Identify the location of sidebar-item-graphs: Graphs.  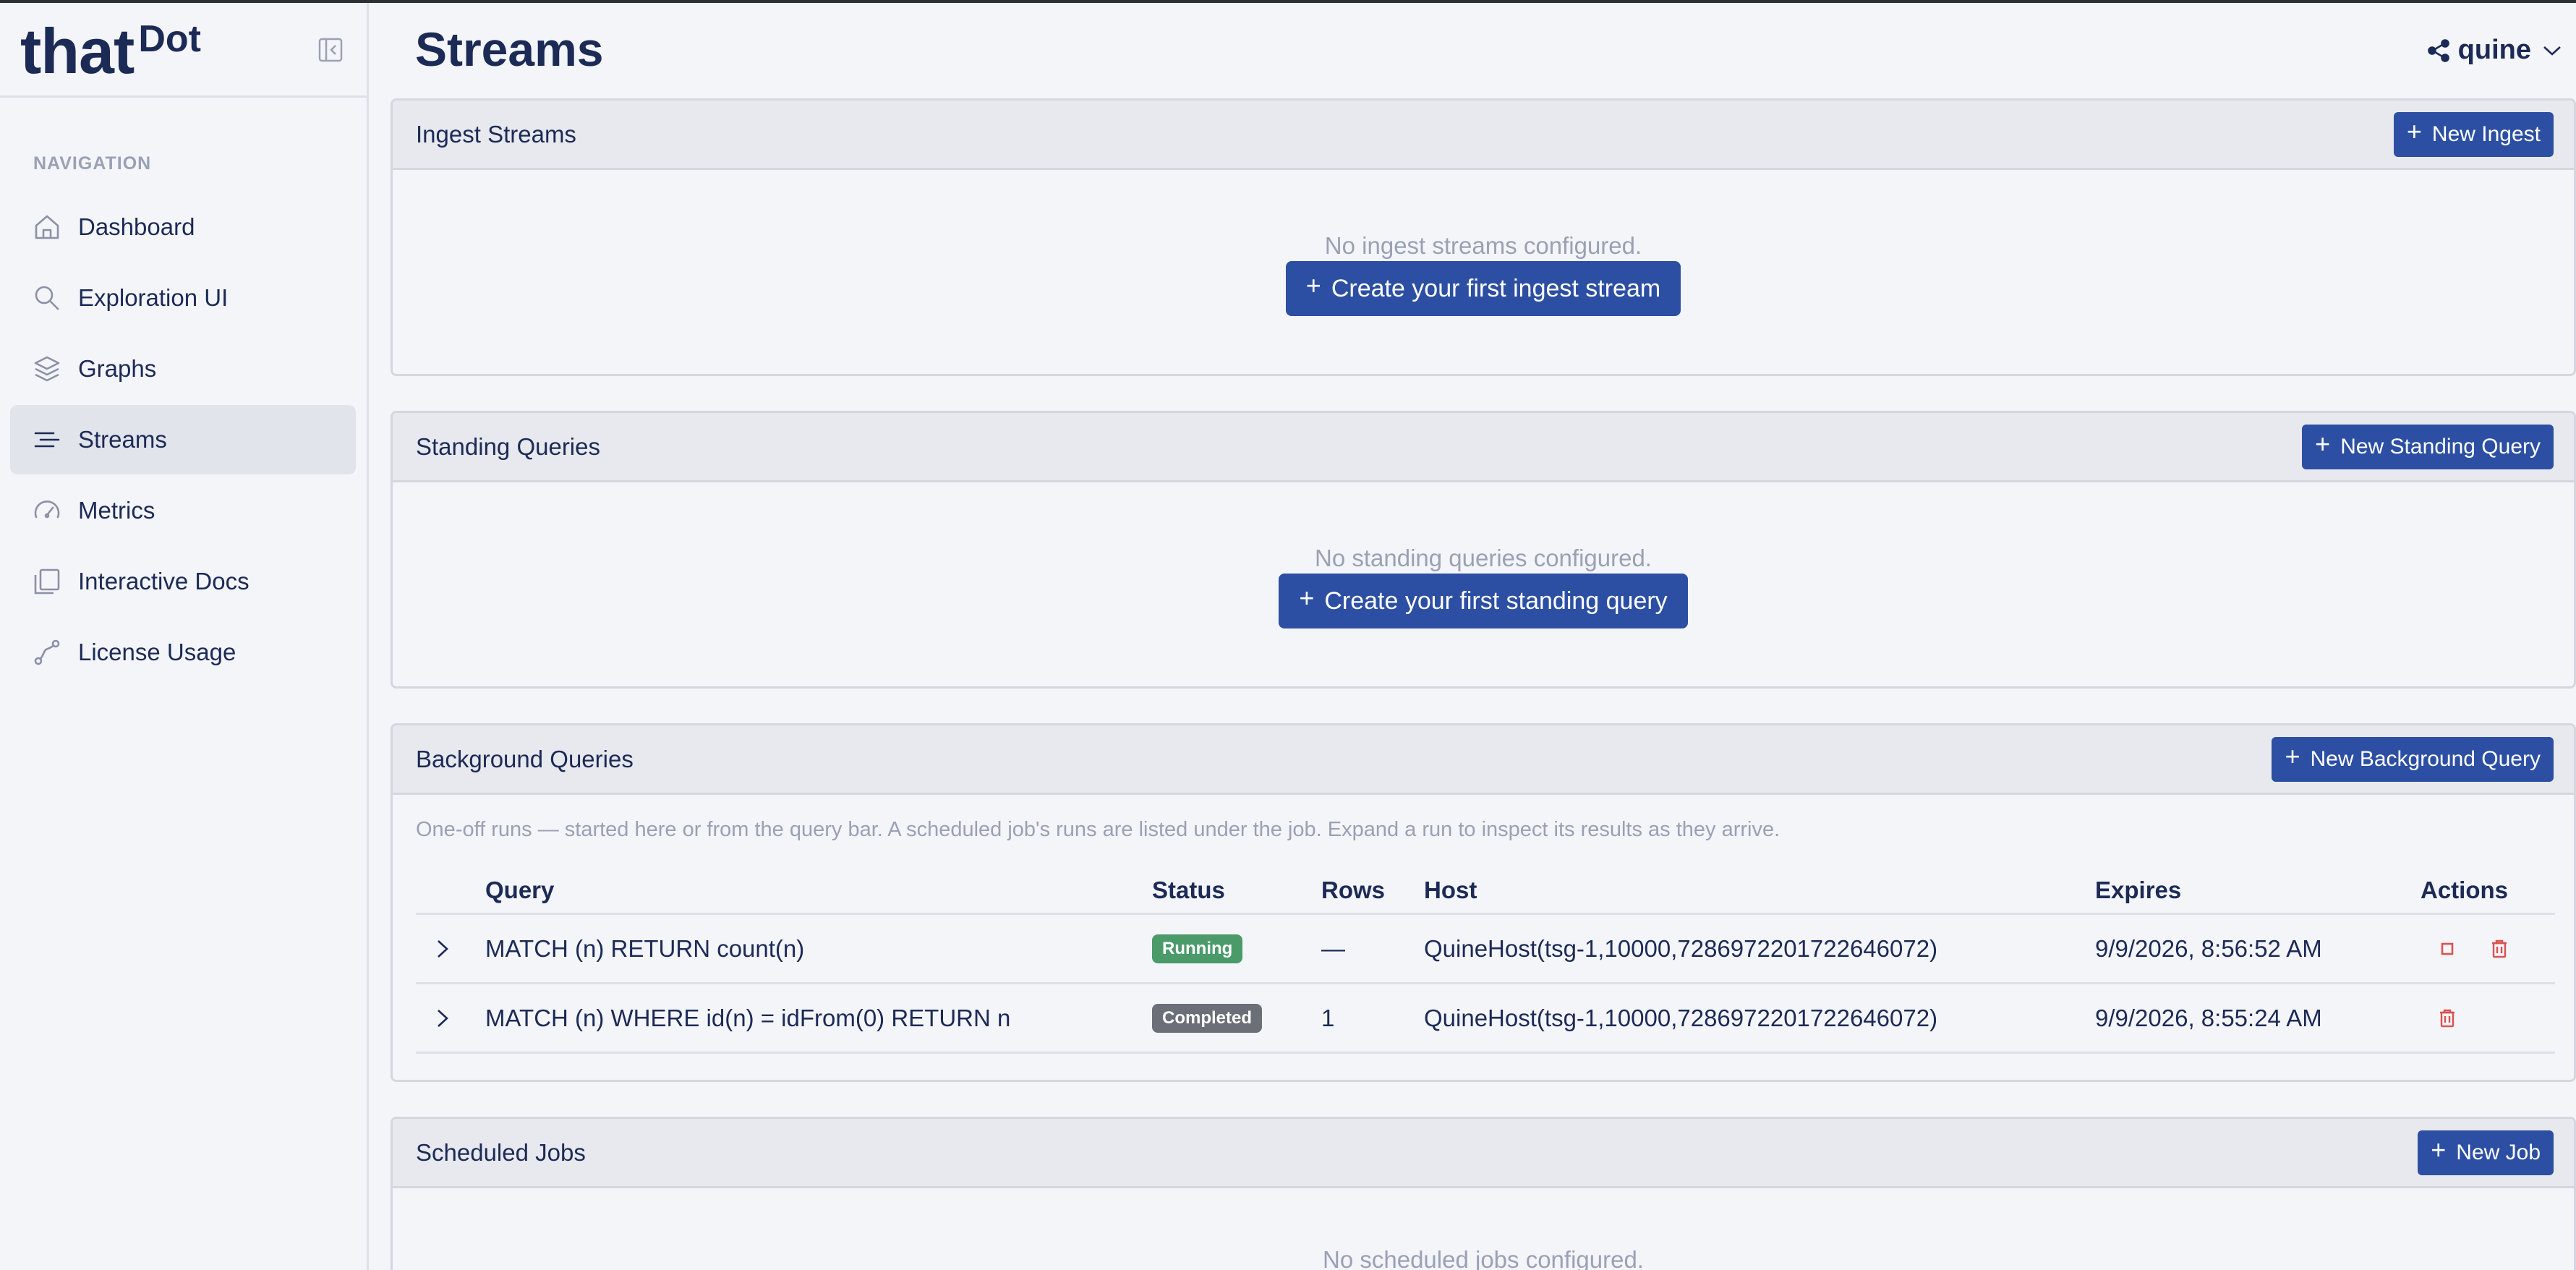
(183, 369).